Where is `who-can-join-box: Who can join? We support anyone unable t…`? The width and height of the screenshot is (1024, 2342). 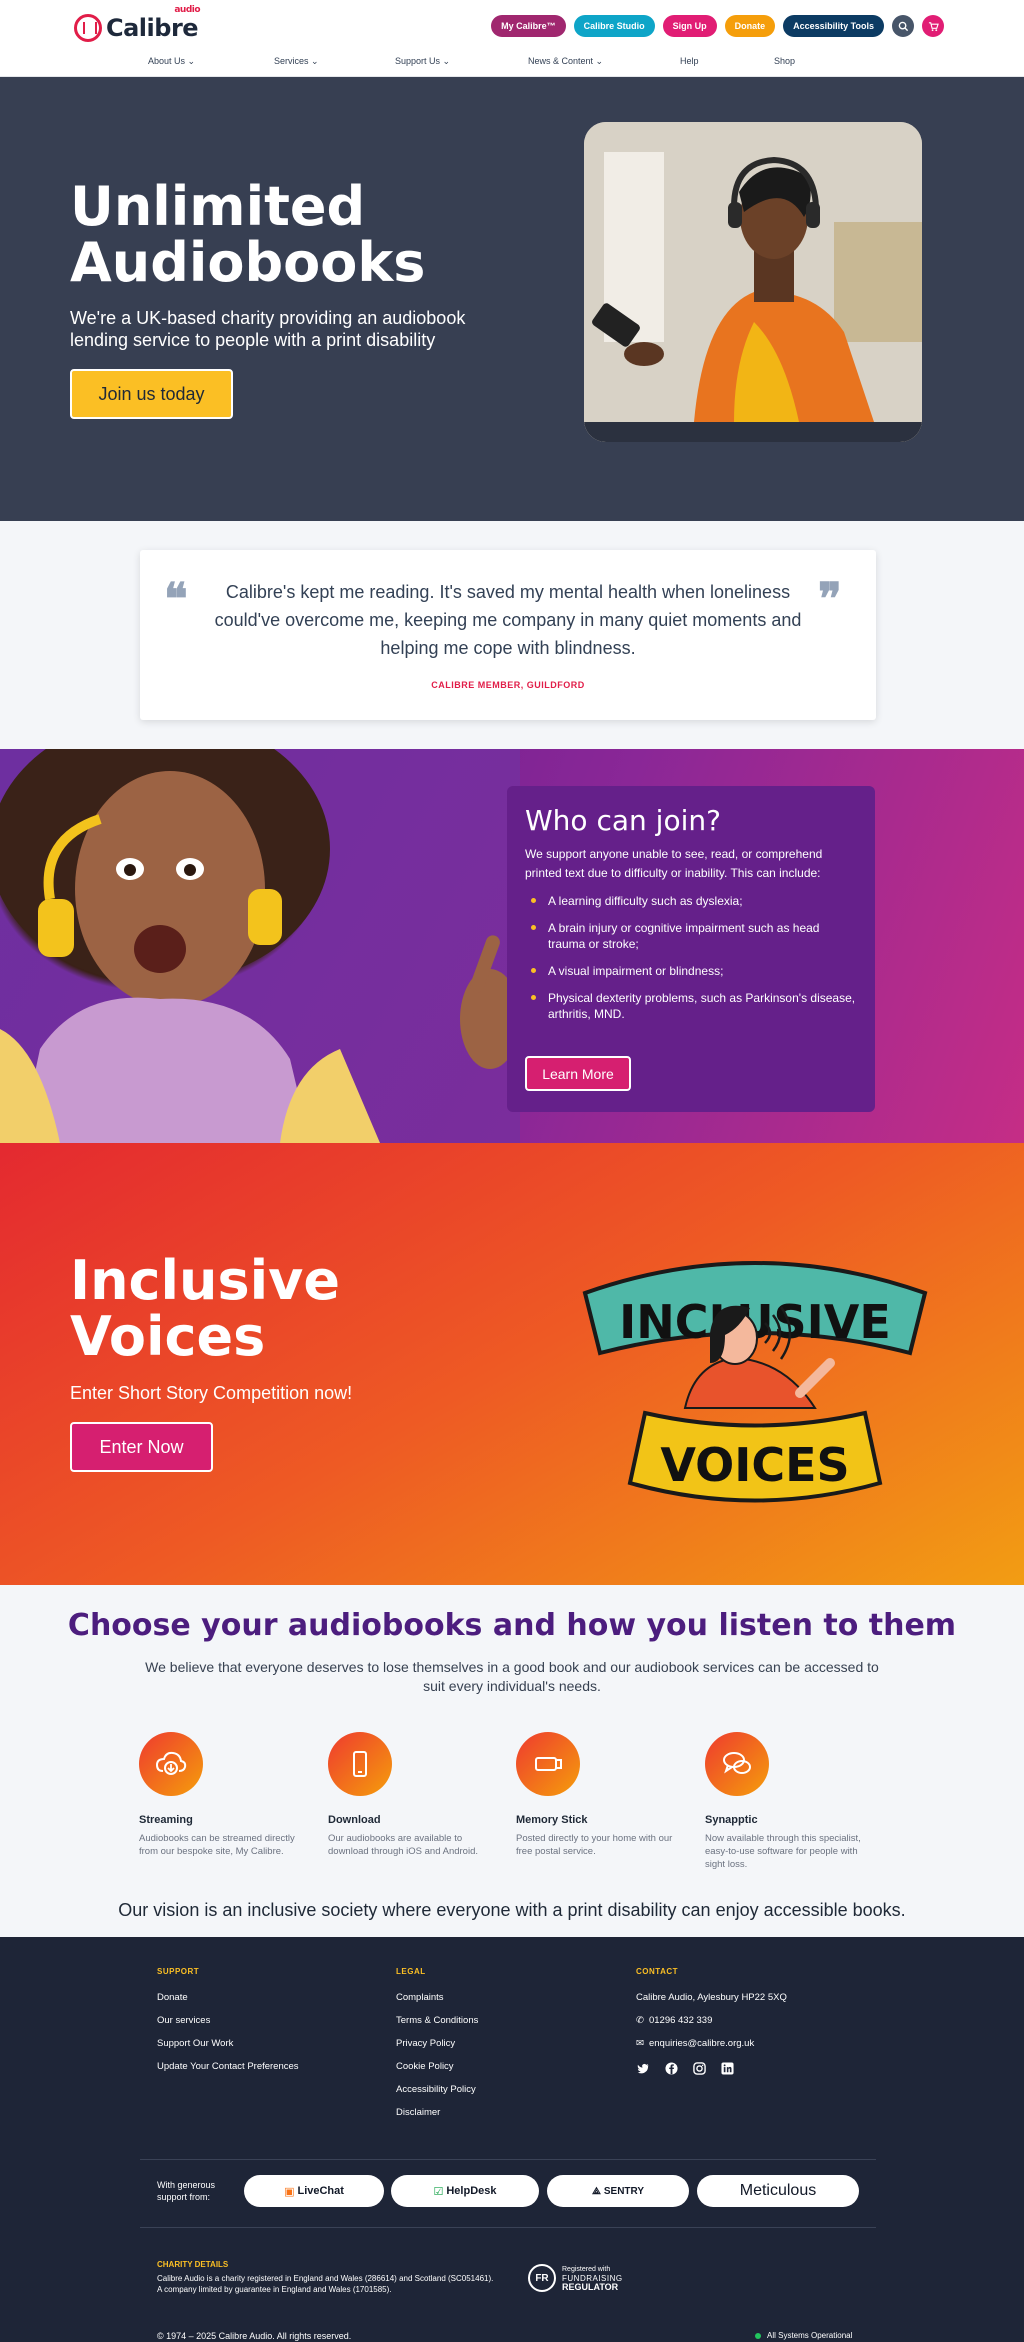 who-can-join-box: Who can join? We support anyone unable t… is located at coordinates (691, 949).